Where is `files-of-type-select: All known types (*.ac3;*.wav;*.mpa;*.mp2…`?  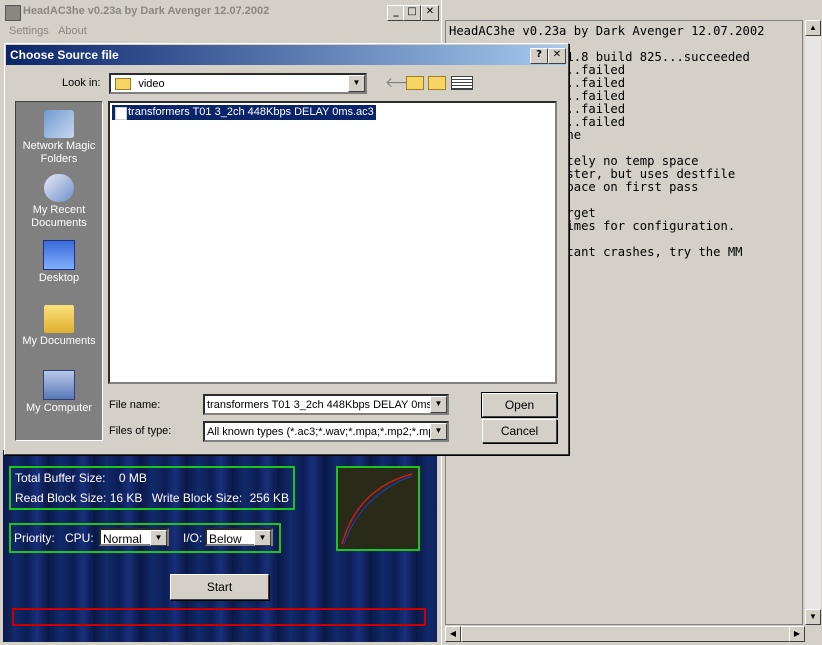
files-of-type-select: All known types (*.ac3;*.wav;*.mpa;*.mp2… is located at coordinates (326, 431).